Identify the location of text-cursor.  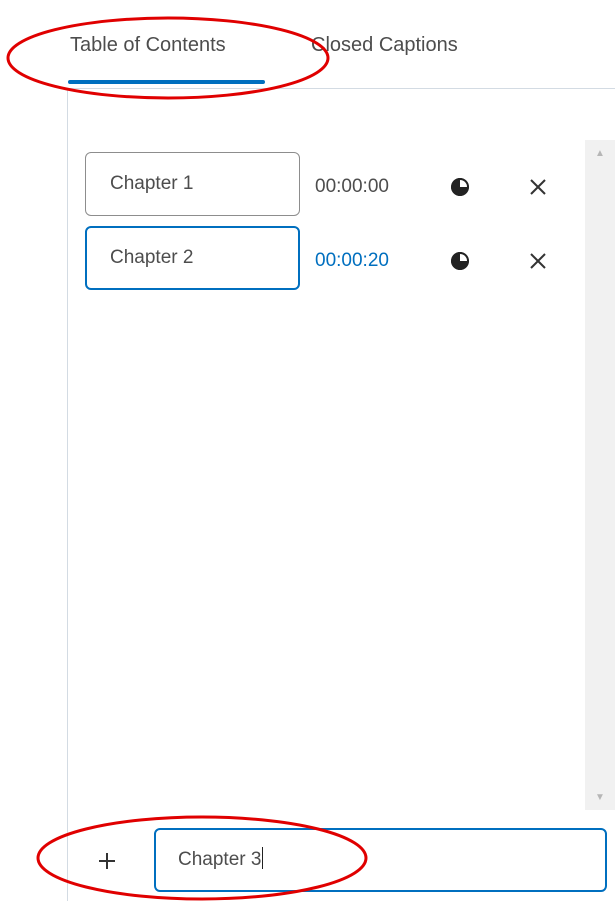
(263, 858).